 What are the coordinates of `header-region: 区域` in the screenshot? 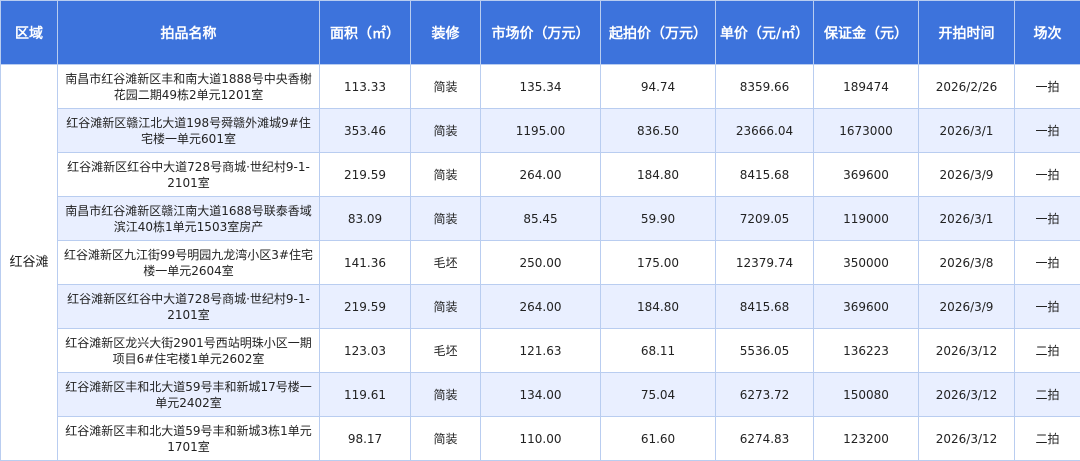 It's located at (29, 33).